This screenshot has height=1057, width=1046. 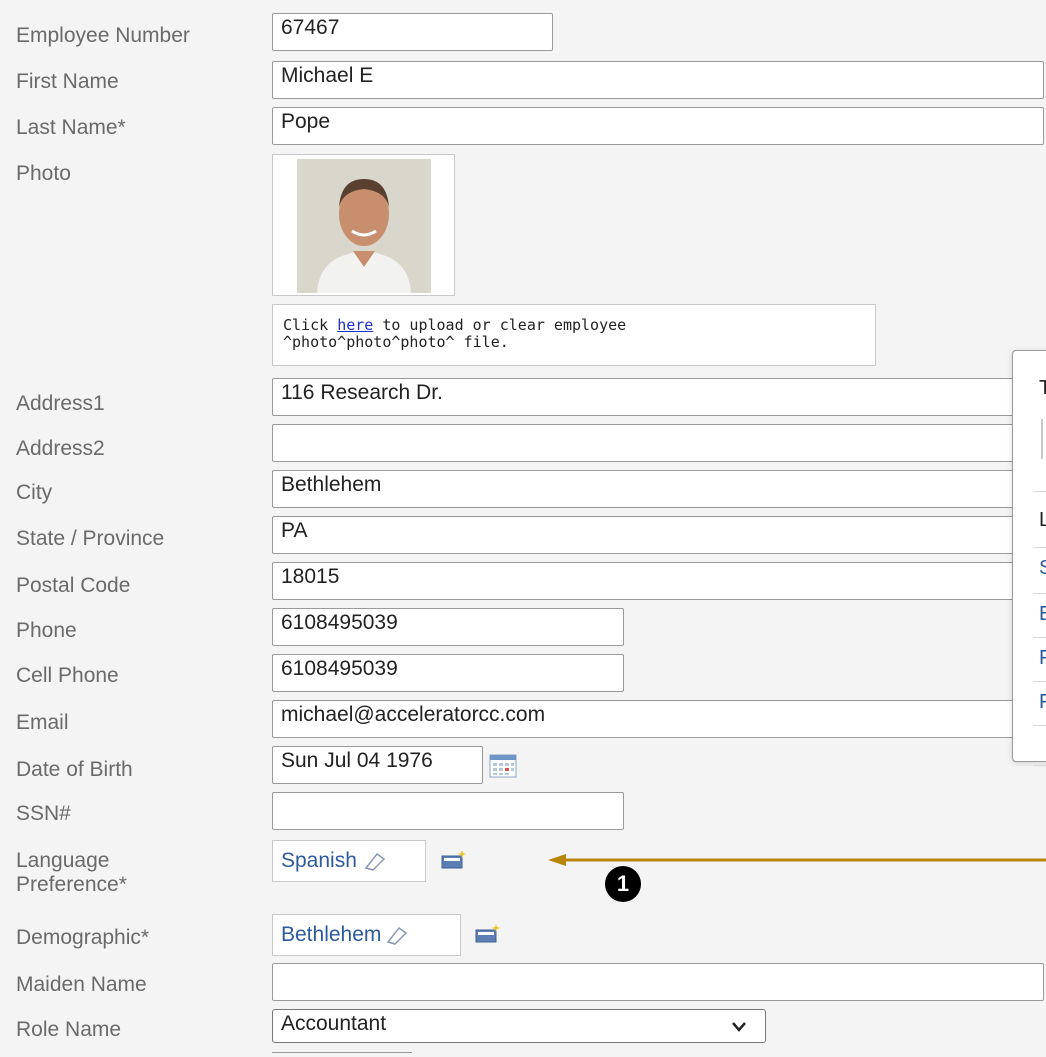 What do you see at coordinates (69, 1029) in the screenshot?
I see `role-name-label: Role Name` at bounding box center [69, 1029].